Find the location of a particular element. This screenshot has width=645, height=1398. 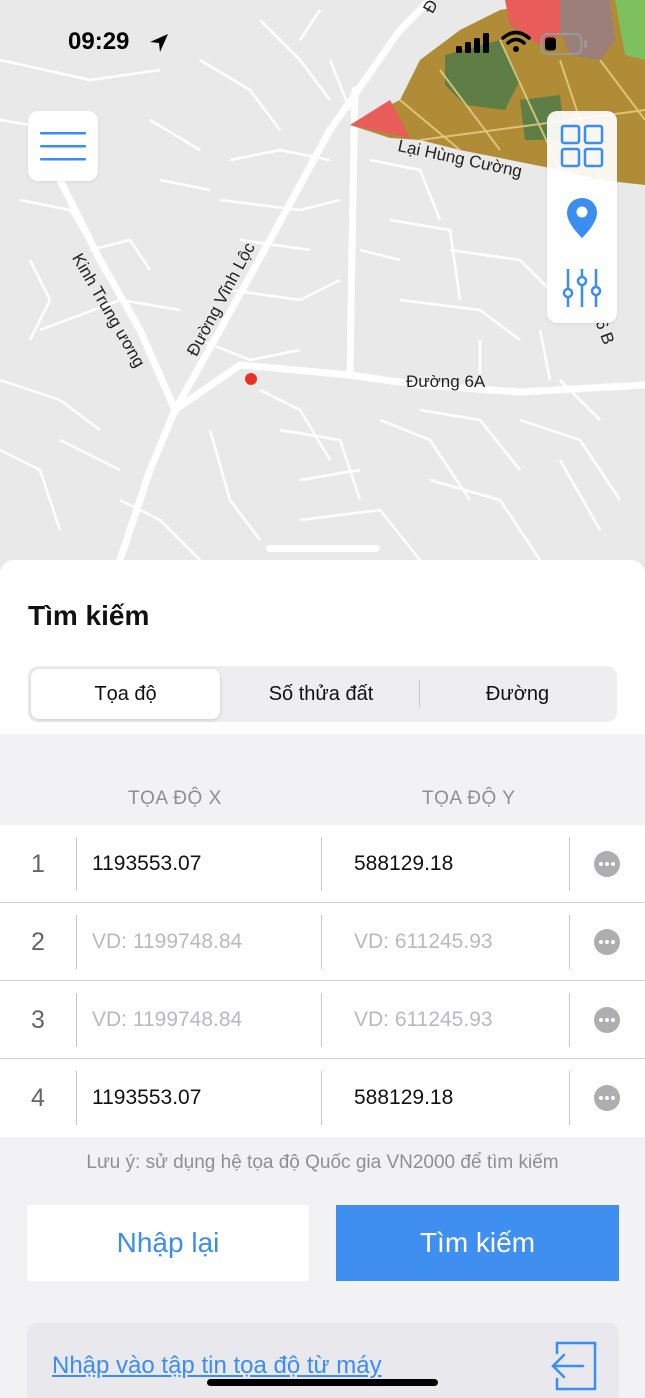

import-file-label: Nhập vào tập tin tọa độ từ máy is located at coordinates (217, 1365).